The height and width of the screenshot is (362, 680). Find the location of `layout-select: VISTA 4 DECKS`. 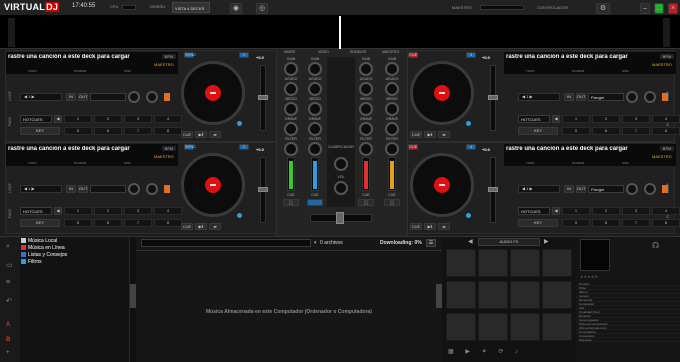

layout-select: VISTA 4 DECKS is located at coordinates (191, 7).